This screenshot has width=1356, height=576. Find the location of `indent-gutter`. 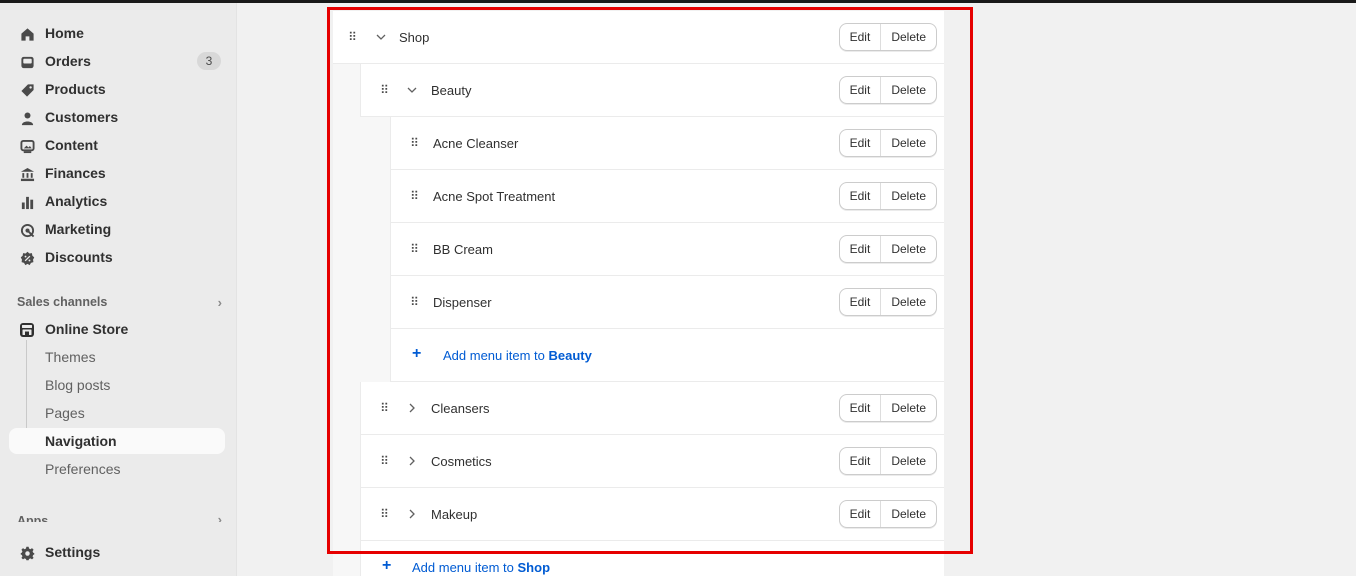

indent-gutter is located at coordinates (346, 320).